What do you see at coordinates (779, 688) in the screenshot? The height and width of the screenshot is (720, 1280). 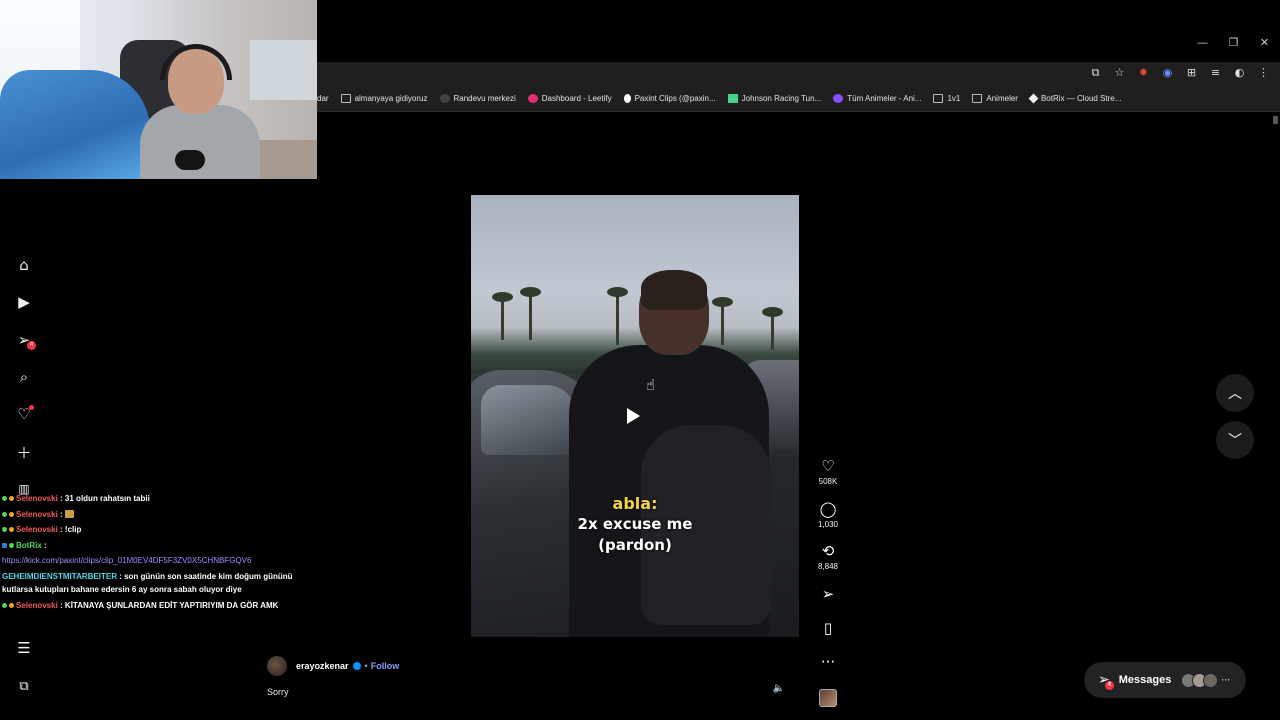 I see `volume-icon: 🔈` at bounding box center [779, 688].